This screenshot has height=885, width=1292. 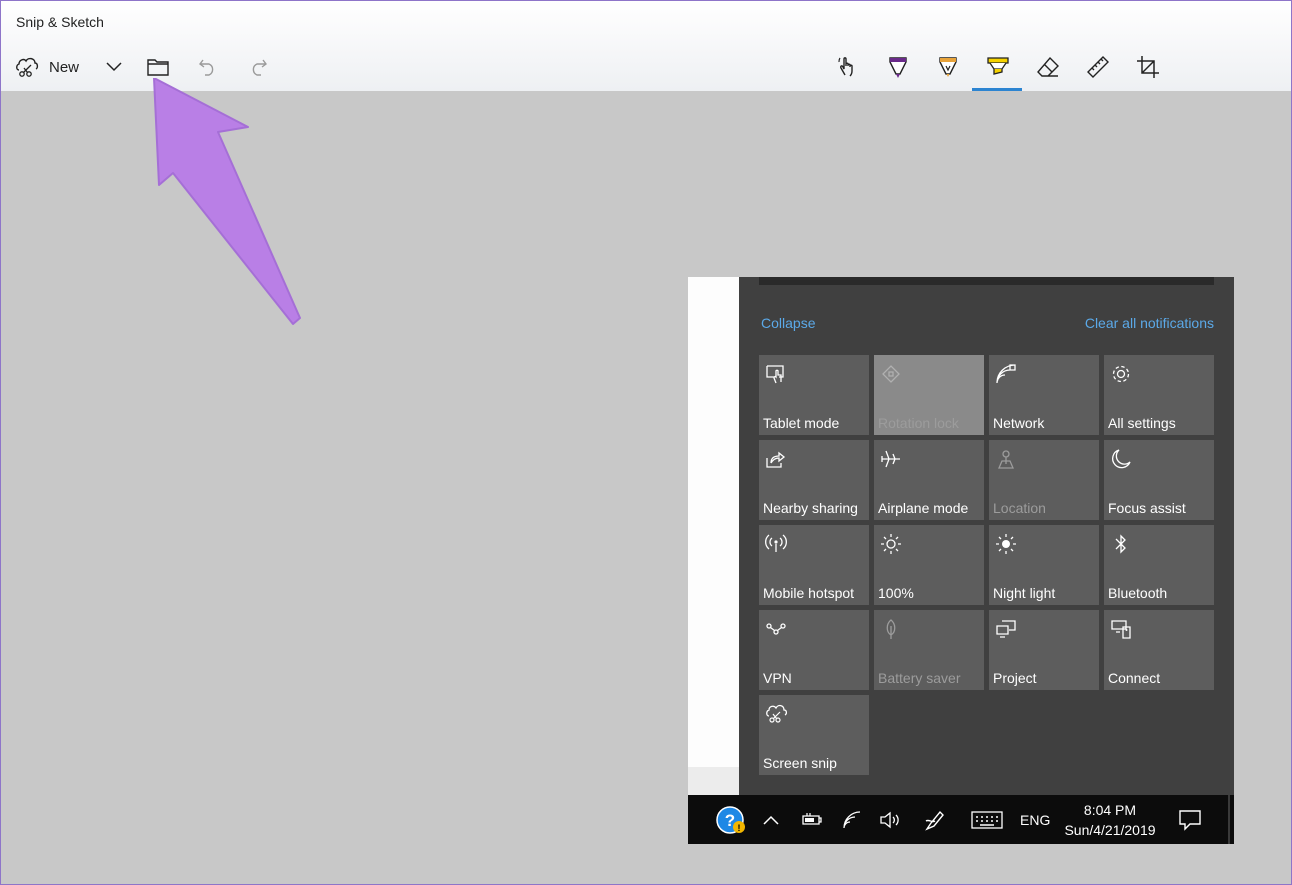 What do you see at coordinates (1147, 508) in the screenshot?
I see `tile-label: Focus assist` at bounding box center [1147, 508].